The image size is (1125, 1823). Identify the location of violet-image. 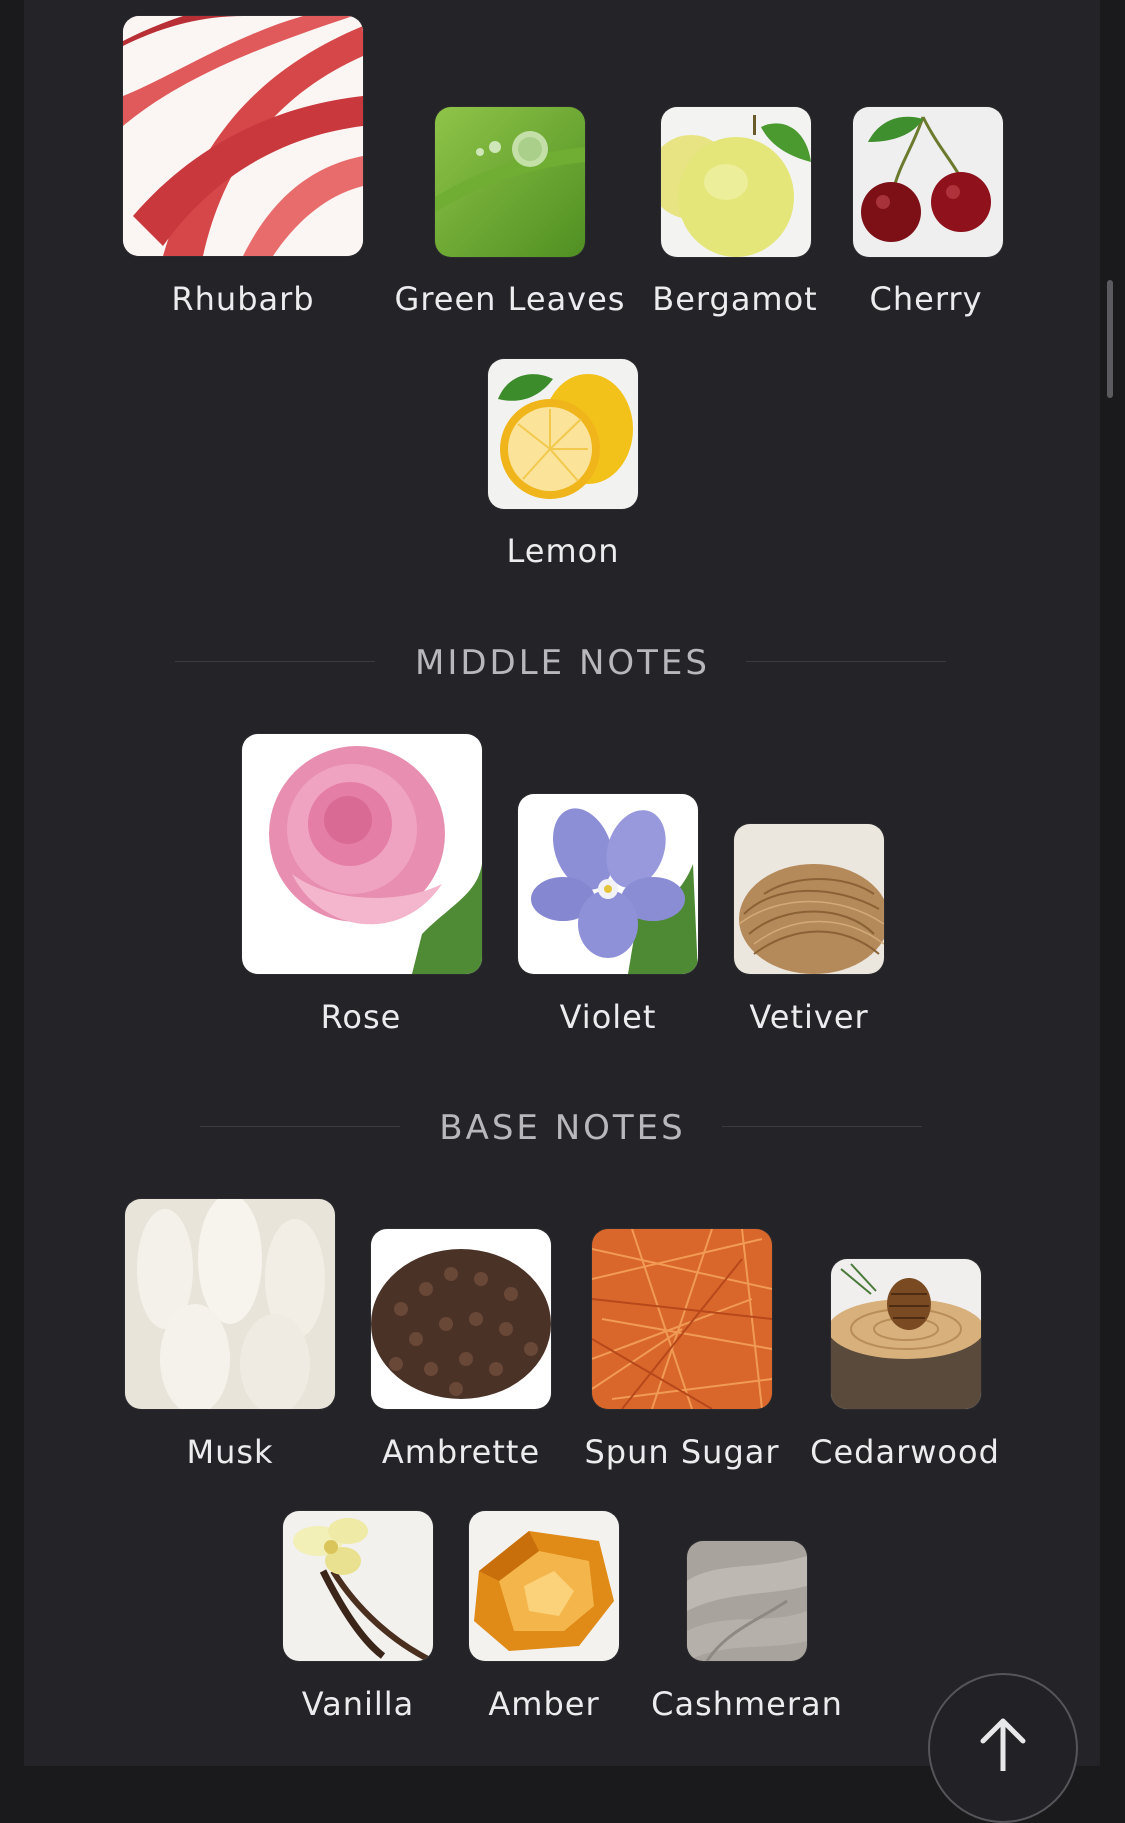
(608, 884).